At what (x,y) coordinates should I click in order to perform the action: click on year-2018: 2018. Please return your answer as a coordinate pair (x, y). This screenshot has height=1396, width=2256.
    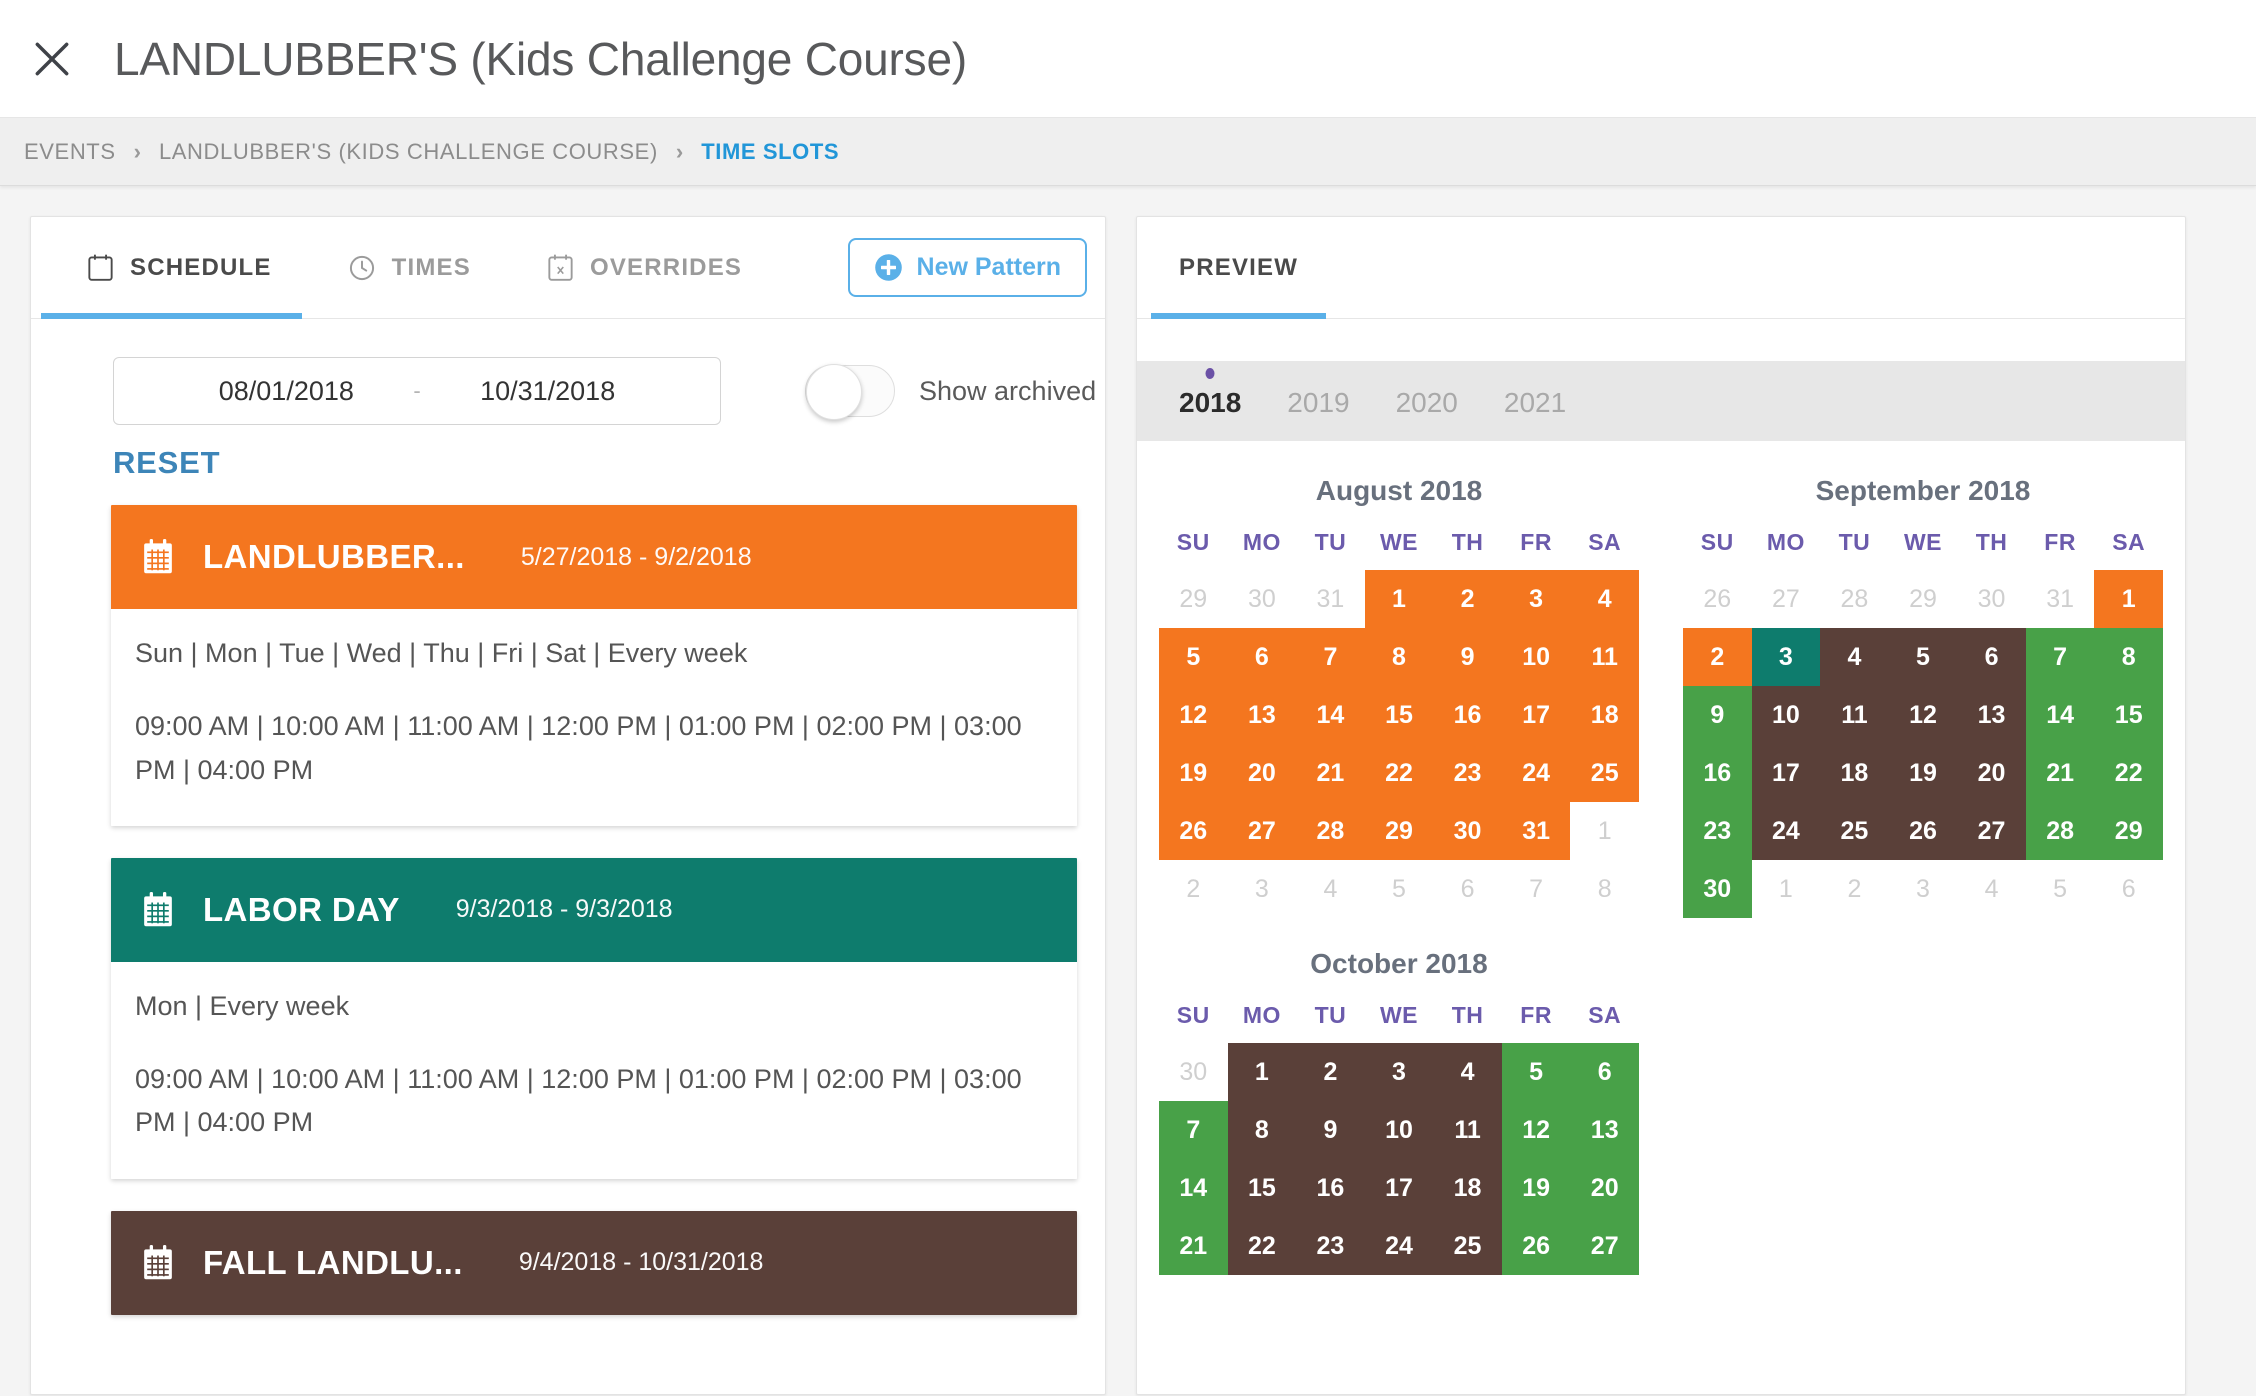
    Looking at the image, I should click on (1210, 393).